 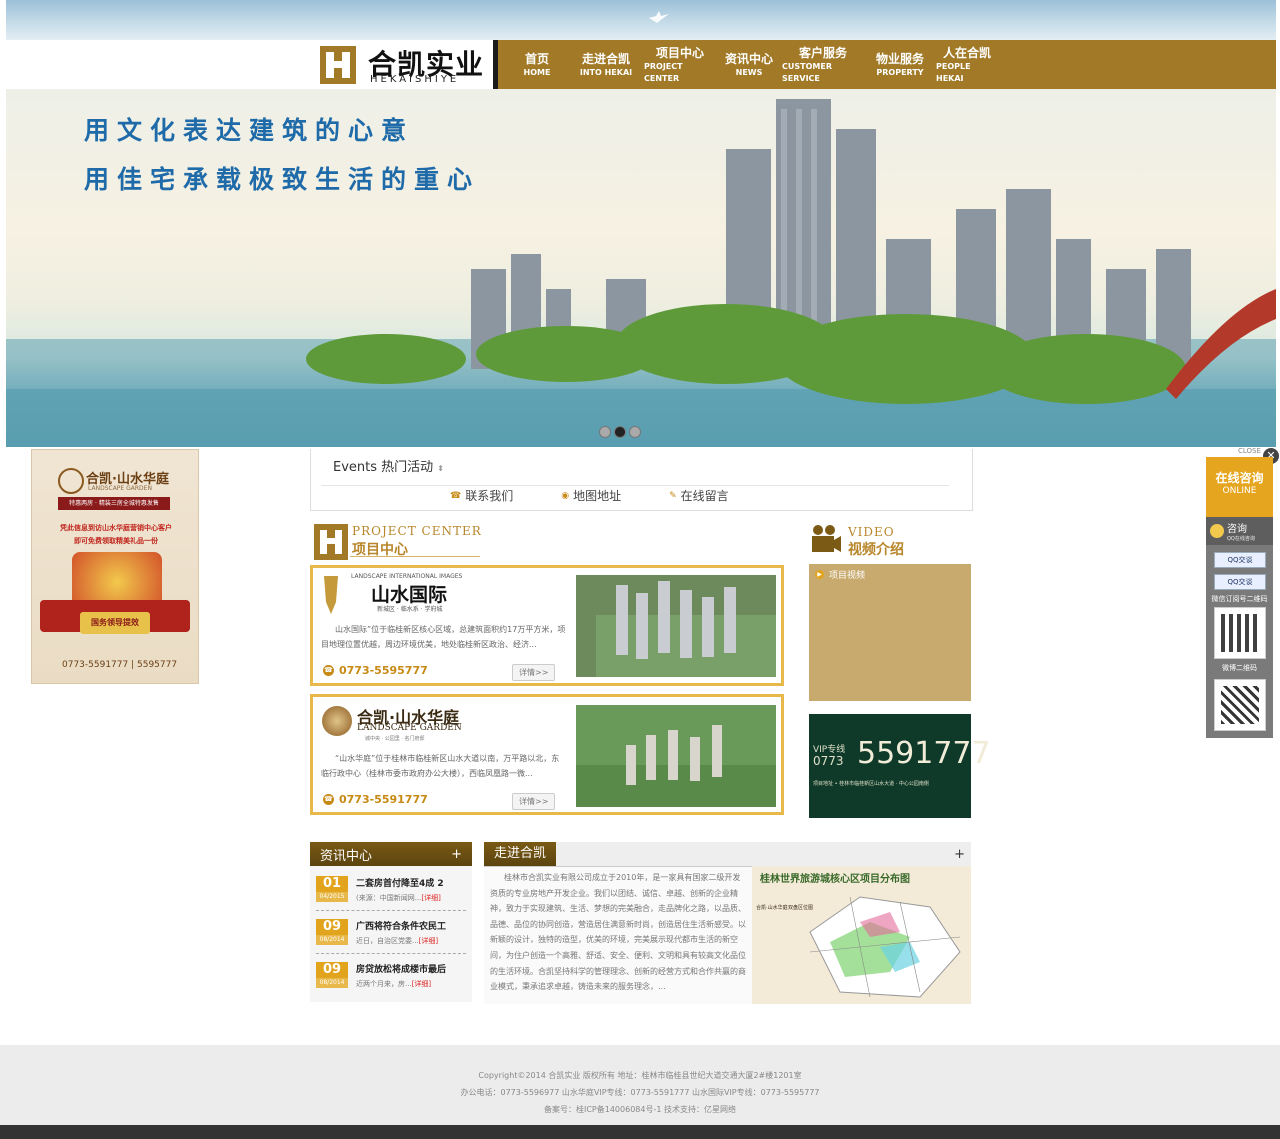 I want to click on events-title: Events 热门活动 ⬍, so click(x=388, y=465).